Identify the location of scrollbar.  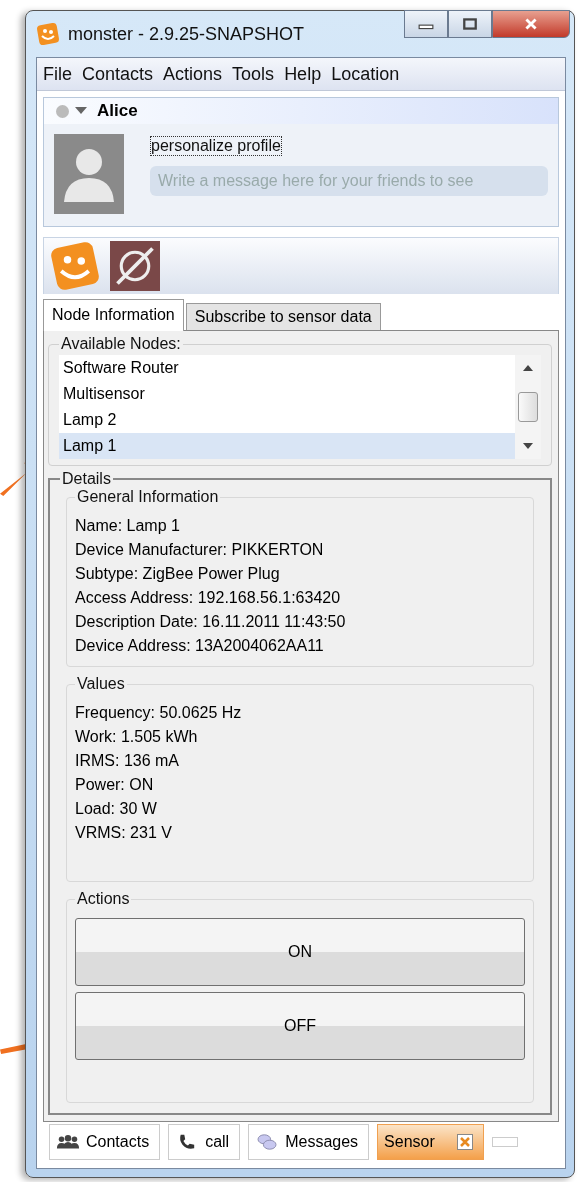
(528, 407).